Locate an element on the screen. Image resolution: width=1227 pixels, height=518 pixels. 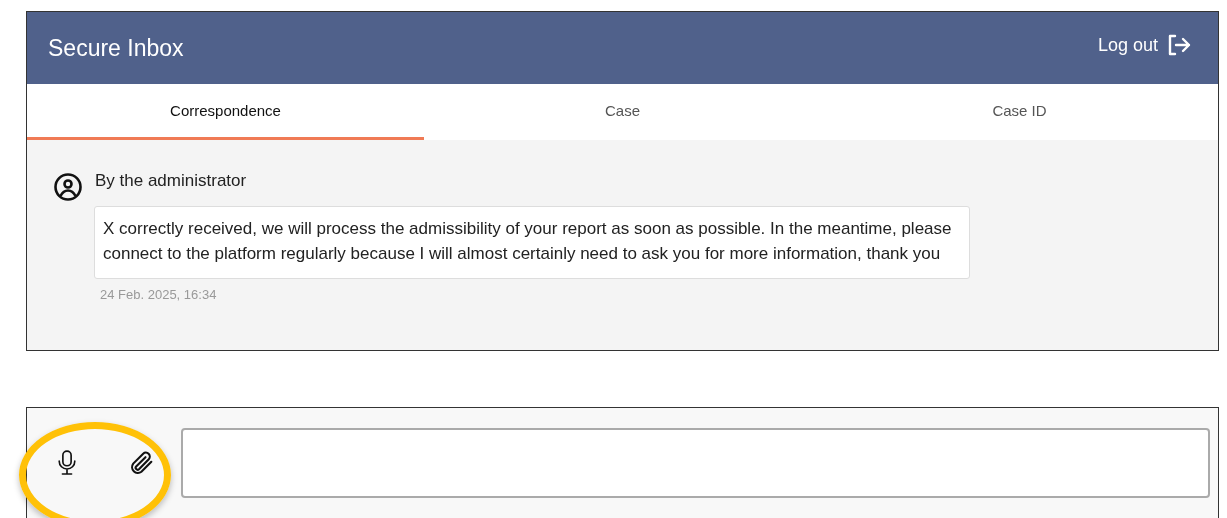
logout-link: Log out is located at coordinates (1144, 48).